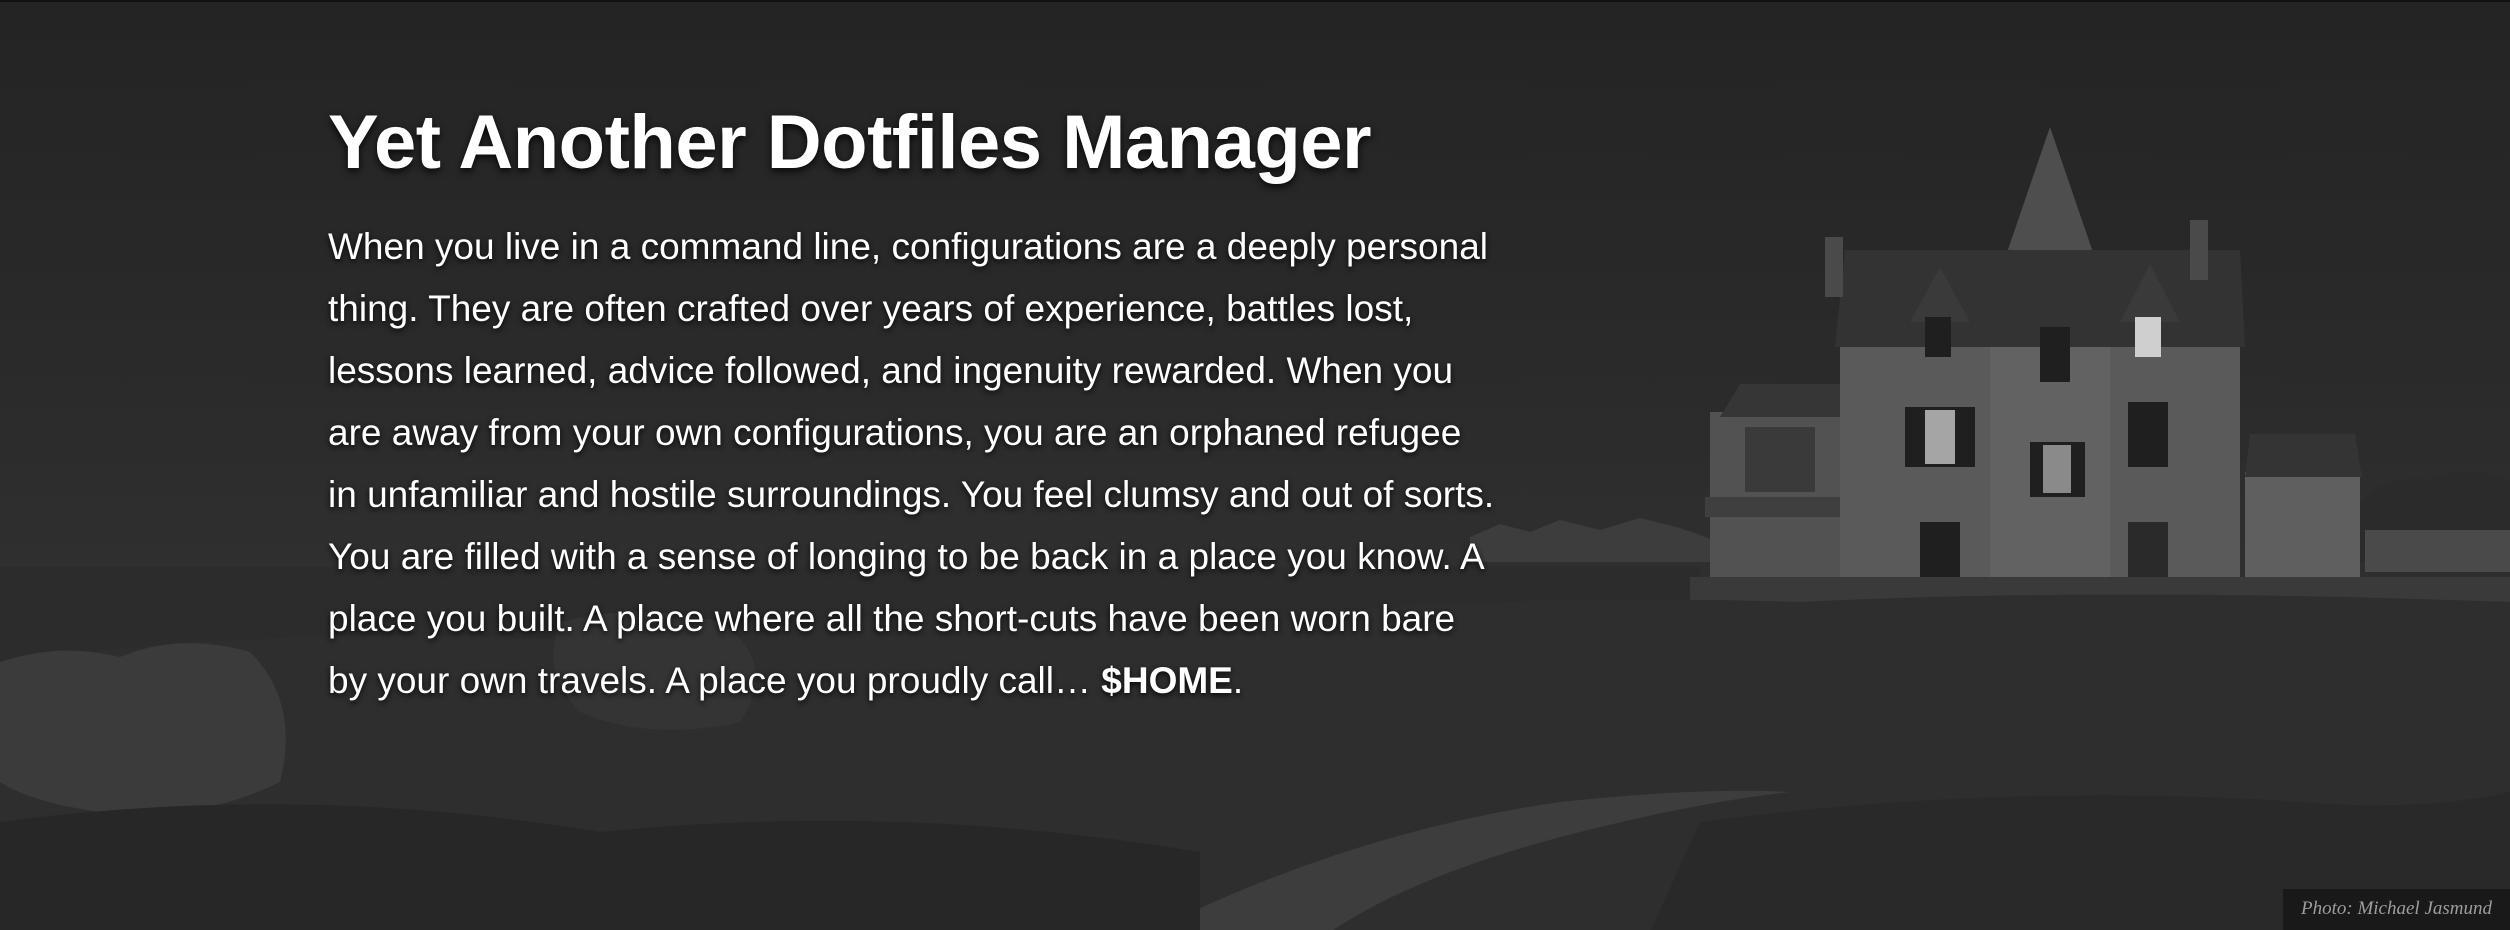 The image size is (2510, 930). What do you see at coordinates (1167, 680) in the screenshot?
I see `home-variable: $HOME` at bounding box center [1167, 680].